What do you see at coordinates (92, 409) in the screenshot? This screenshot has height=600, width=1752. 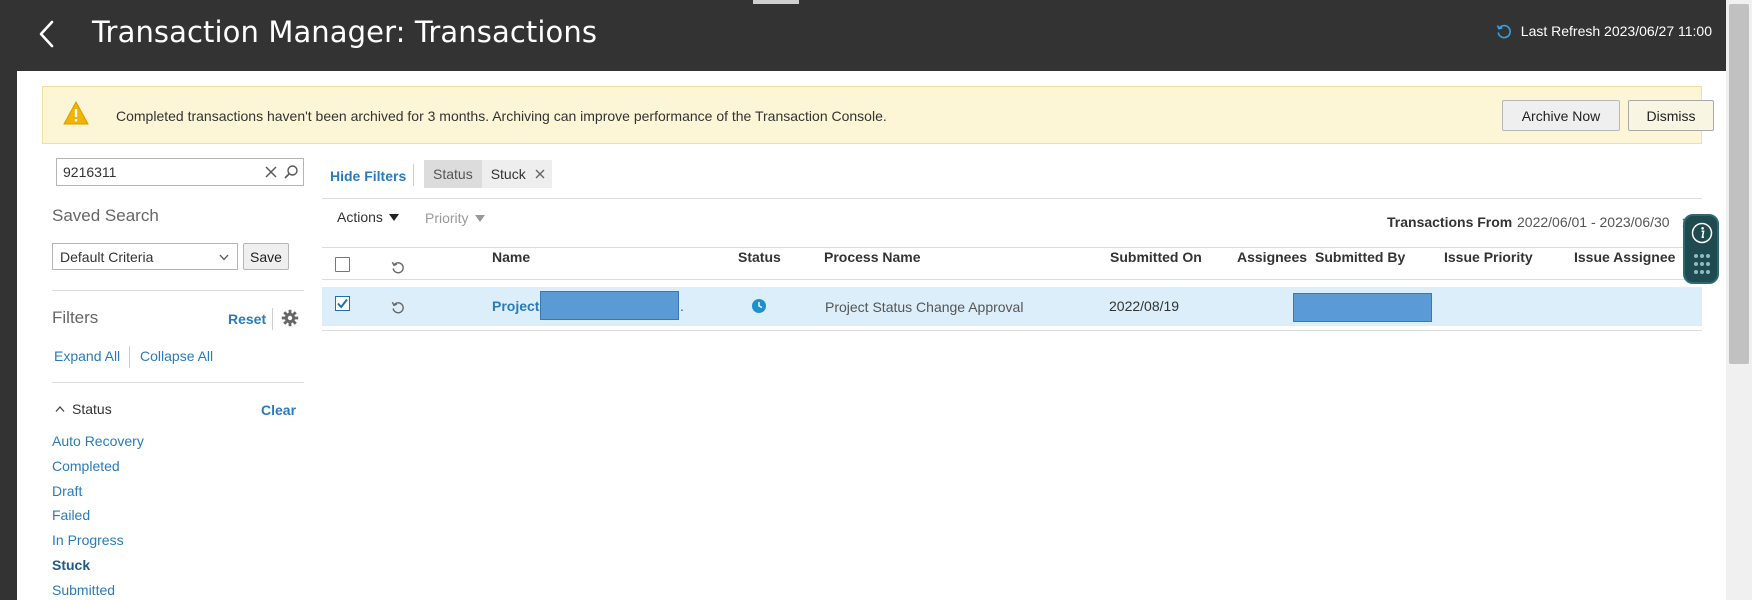 I see `status-filter-heading: Status` at bounding box center [92, 409].